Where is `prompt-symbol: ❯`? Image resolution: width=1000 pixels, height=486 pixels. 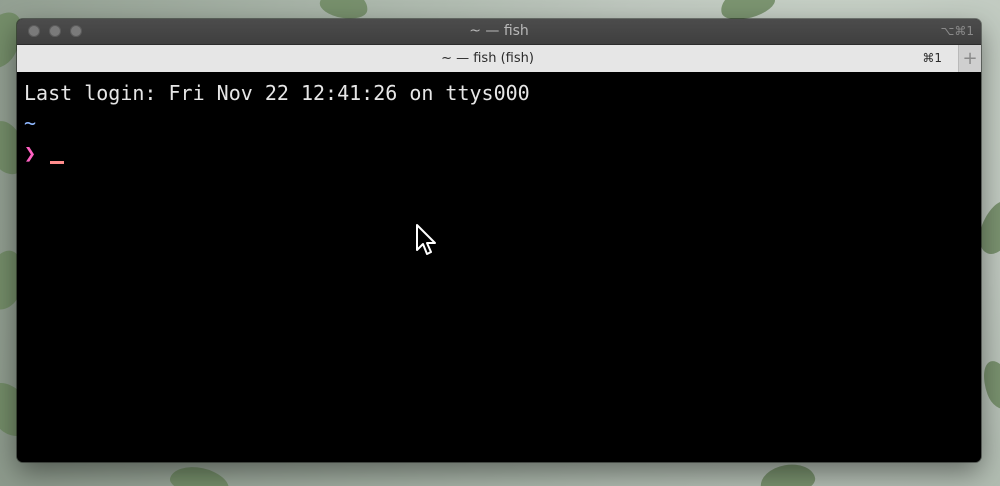
prompt-symbol: ❯ is located at coordinates (30, 153).